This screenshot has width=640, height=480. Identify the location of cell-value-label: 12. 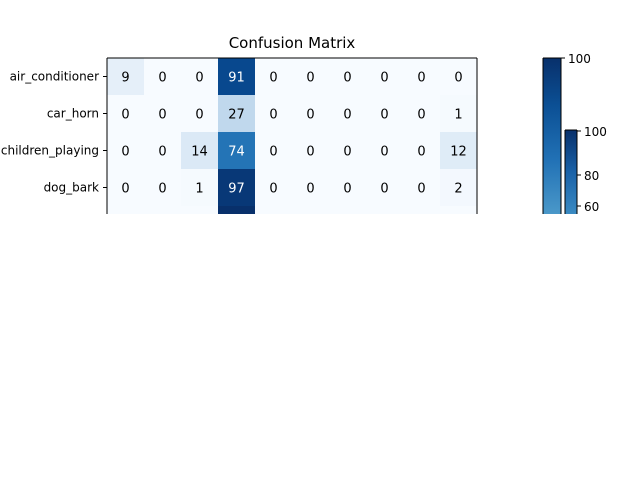
(458, 152).